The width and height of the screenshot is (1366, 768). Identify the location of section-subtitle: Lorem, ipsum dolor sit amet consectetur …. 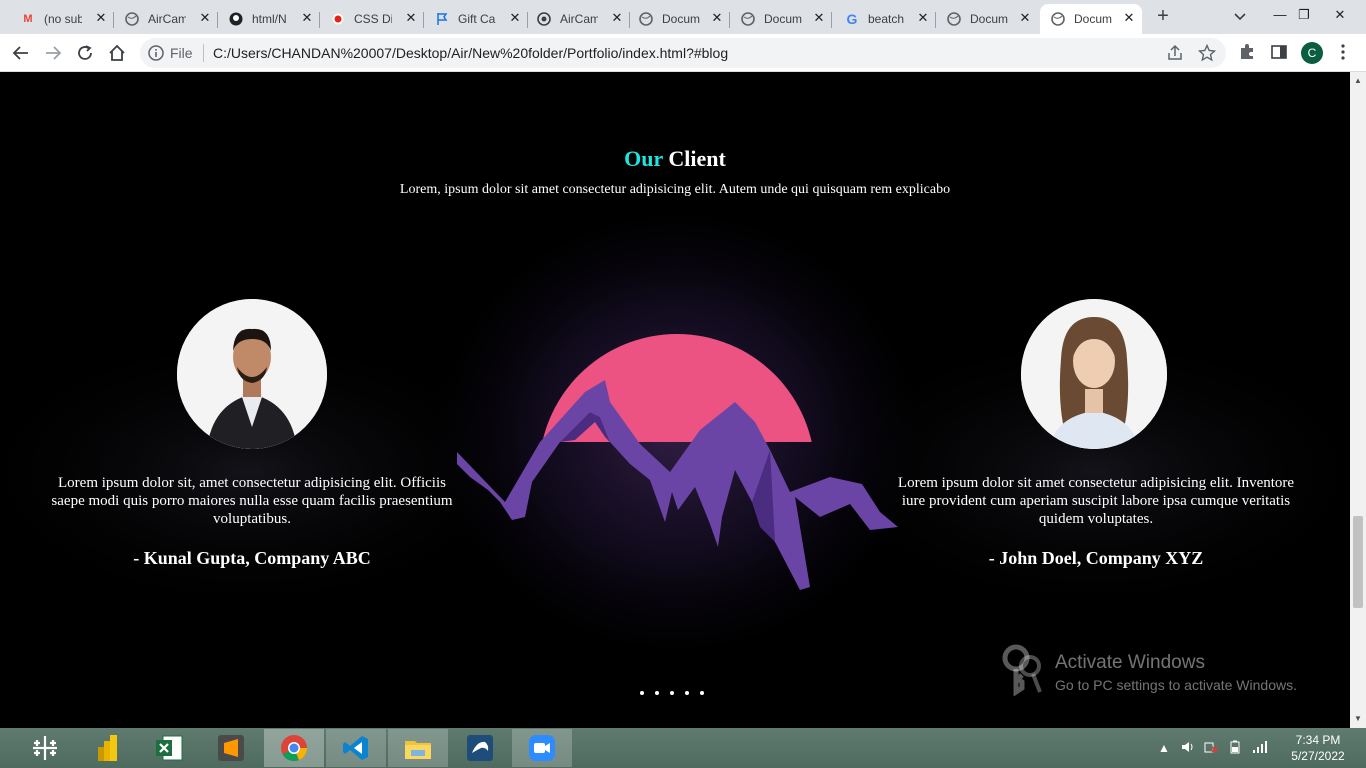
(675, 189).